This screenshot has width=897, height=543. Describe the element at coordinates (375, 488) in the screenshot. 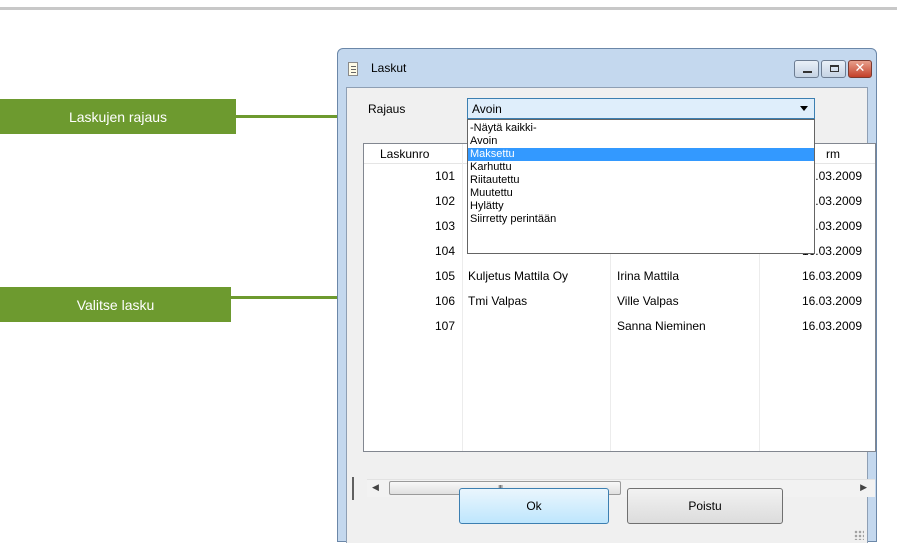

I see `scroll-left-icon: ◀` at that location.